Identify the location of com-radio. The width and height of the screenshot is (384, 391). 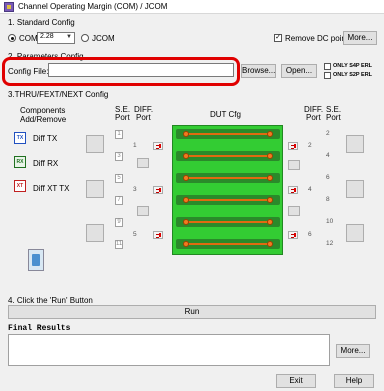
(12, 38).